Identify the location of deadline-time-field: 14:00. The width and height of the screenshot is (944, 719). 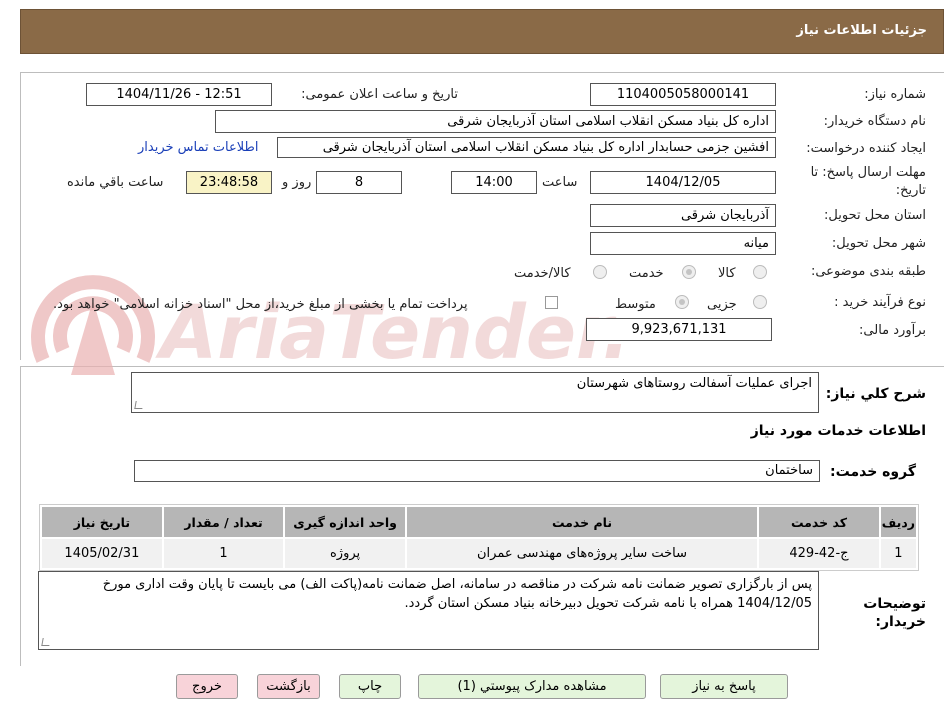
(494, 182).